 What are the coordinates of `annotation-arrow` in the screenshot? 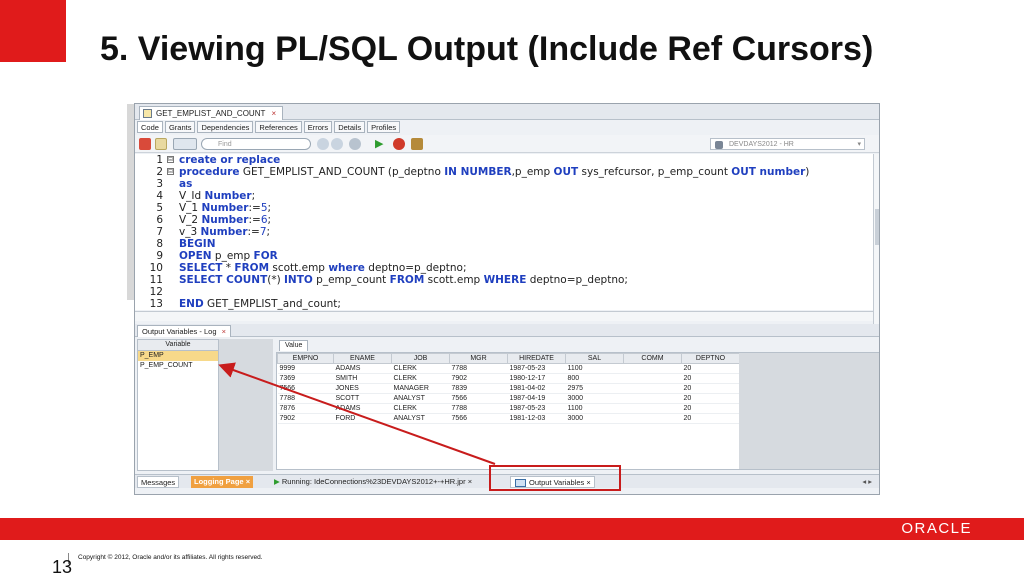 It's located at (357, 413).